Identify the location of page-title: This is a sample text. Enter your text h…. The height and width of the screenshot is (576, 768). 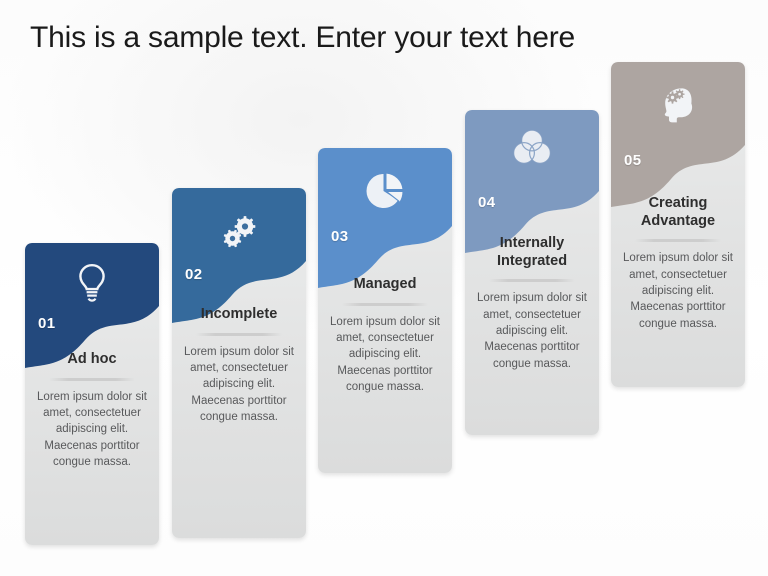
(302, 37).